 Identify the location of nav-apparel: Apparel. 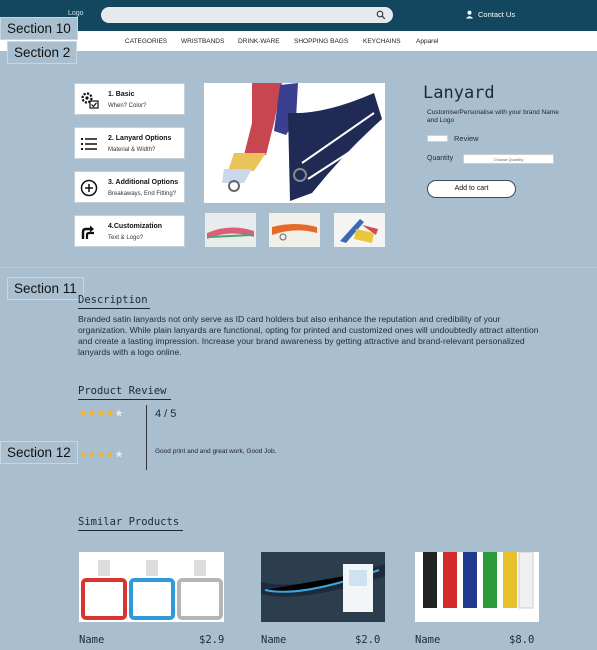
(427, 41).